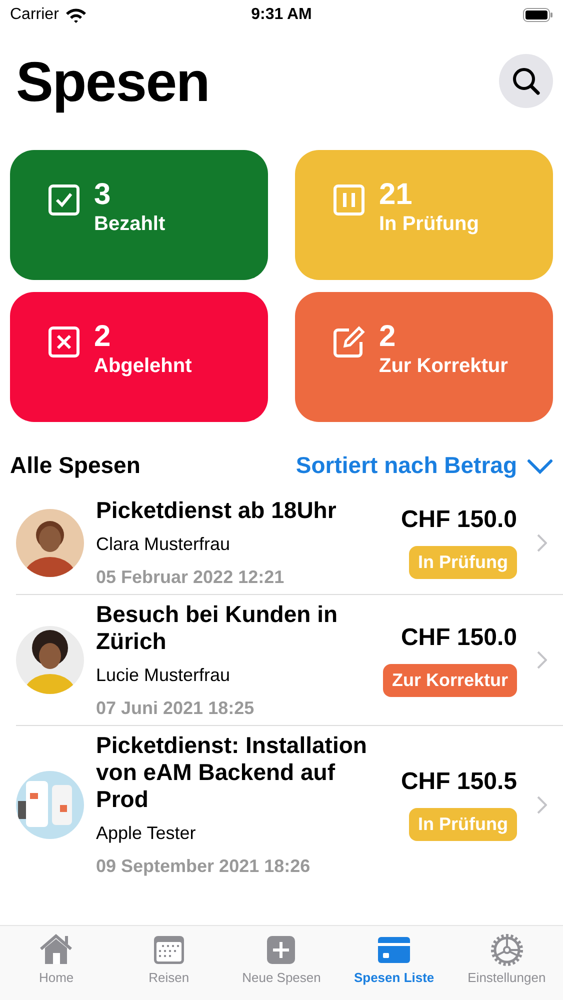  What do you see at coordinates (103, 195) in the screenshot?
I see `tile-count: 3` at bounding box center [103, 195].